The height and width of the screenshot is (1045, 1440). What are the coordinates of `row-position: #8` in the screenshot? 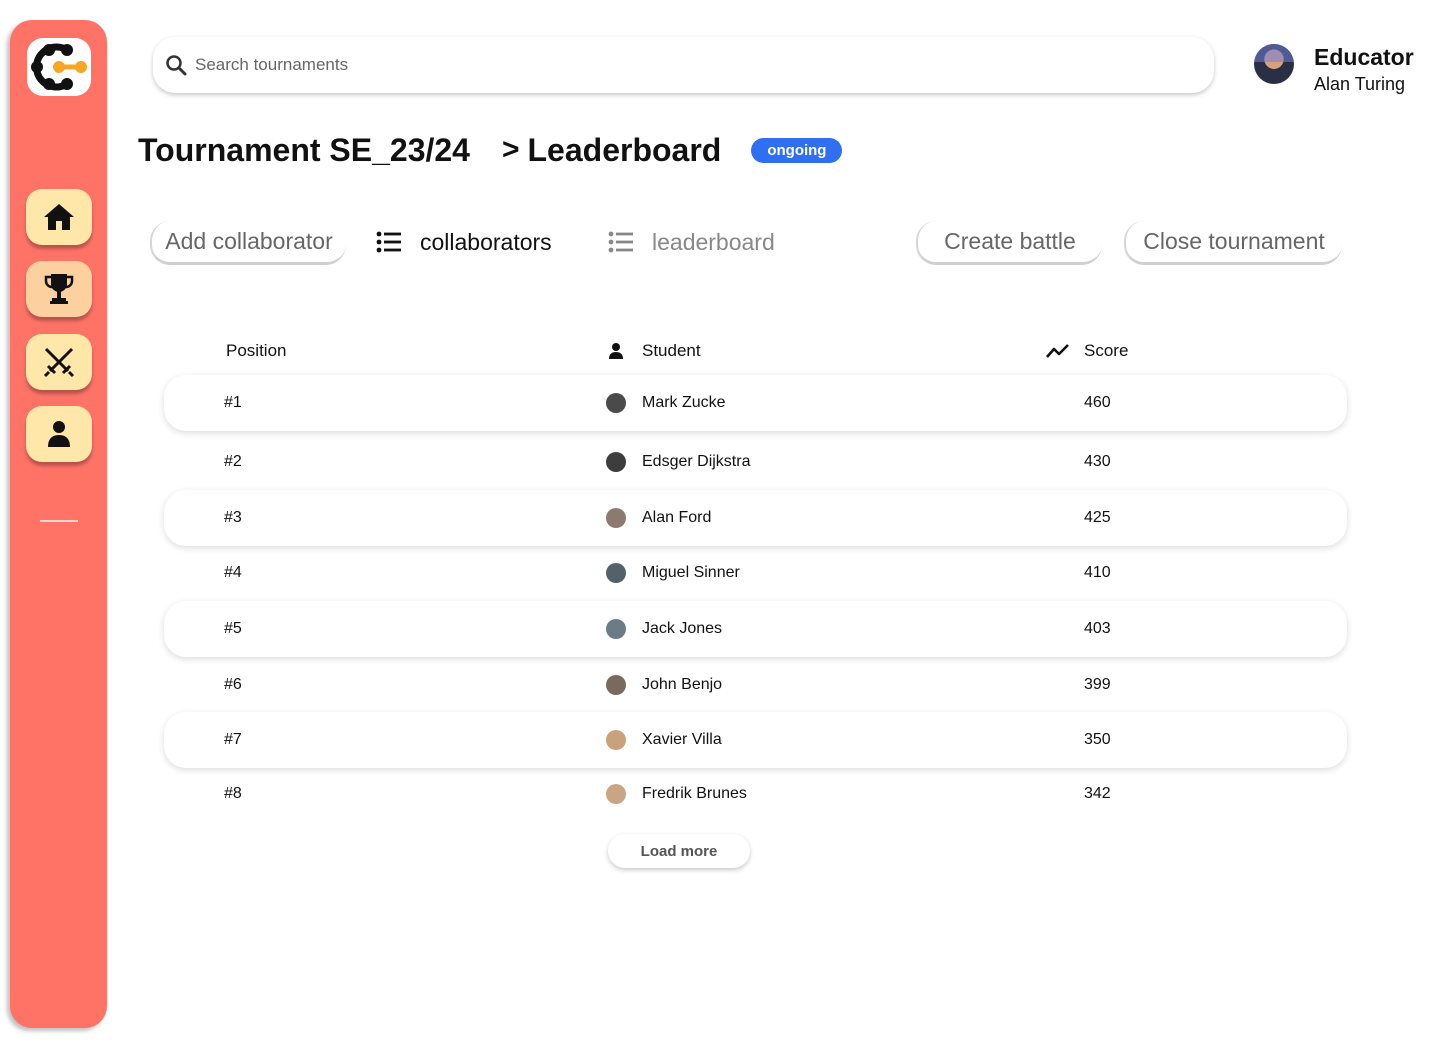 It's located at (233, 793).